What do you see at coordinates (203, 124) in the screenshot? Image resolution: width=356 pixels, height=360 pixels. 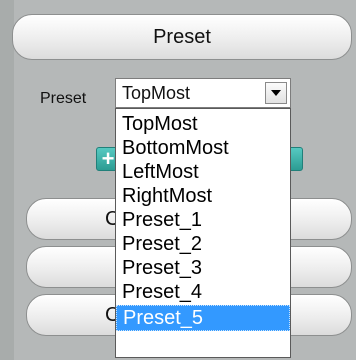 I see `dropdown-option-topmost: TopMost` at bounding box center [203, 124].